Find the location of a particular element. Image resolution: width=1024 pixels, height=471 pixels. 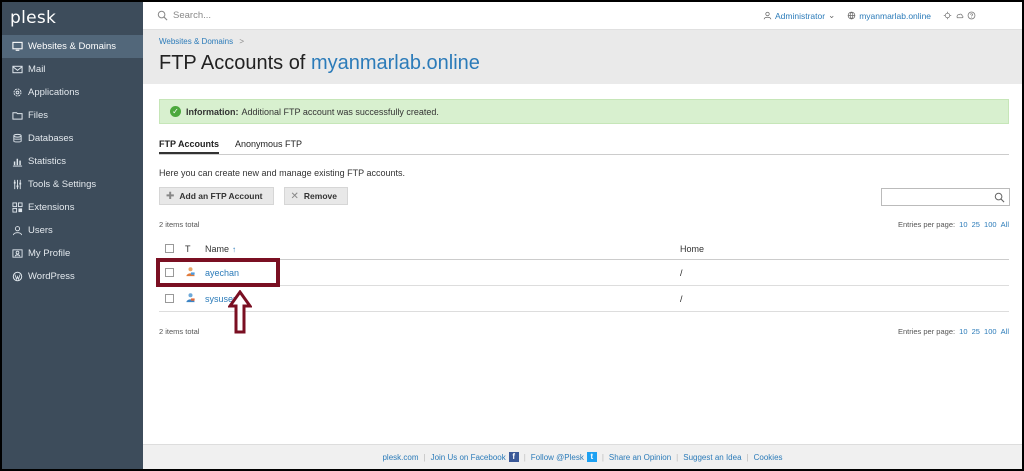

sidebar-item-label: Users is located at coordinates (40, 230).